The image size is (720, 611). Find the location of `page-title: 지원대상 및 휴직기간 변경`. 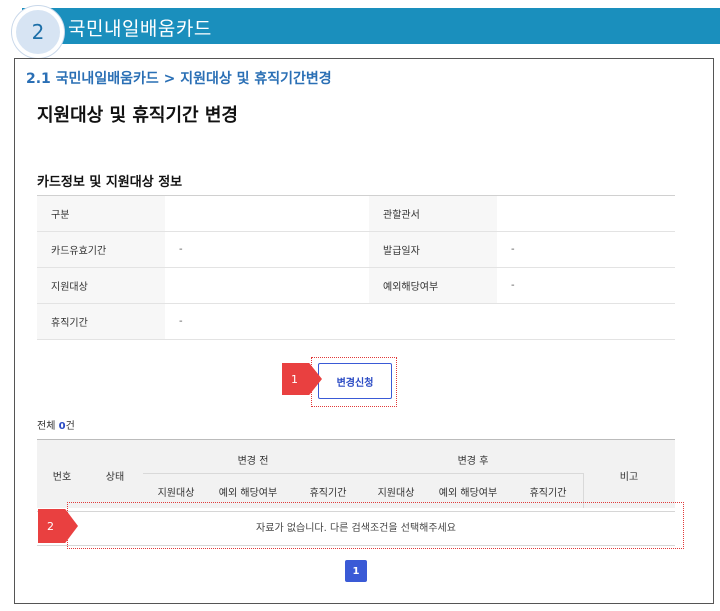

page-title: 지원대상 및 휴직기간 변경 is located at coordinates (137, 115).